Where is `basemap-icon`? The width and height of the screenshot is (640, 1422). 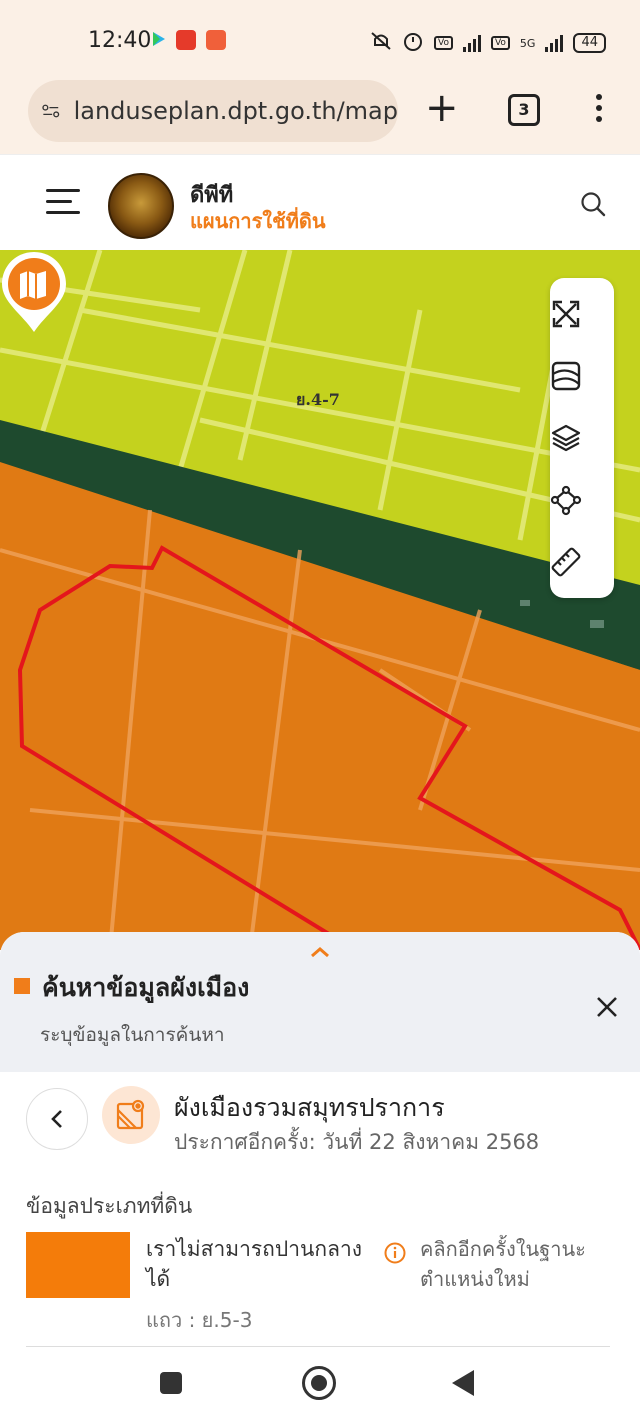 basemap-icon is located at coordinates (566, 376).